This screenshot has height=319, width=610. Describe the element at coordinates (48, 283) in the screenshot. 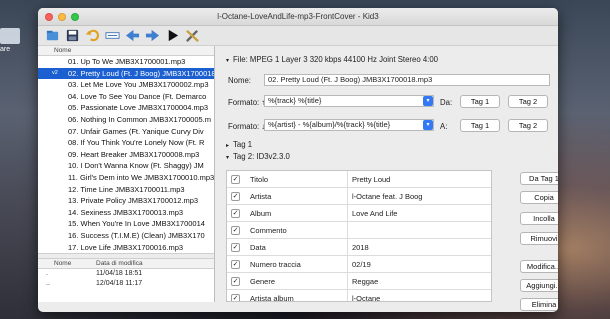

I see `dir-row-name: ..` at that location.